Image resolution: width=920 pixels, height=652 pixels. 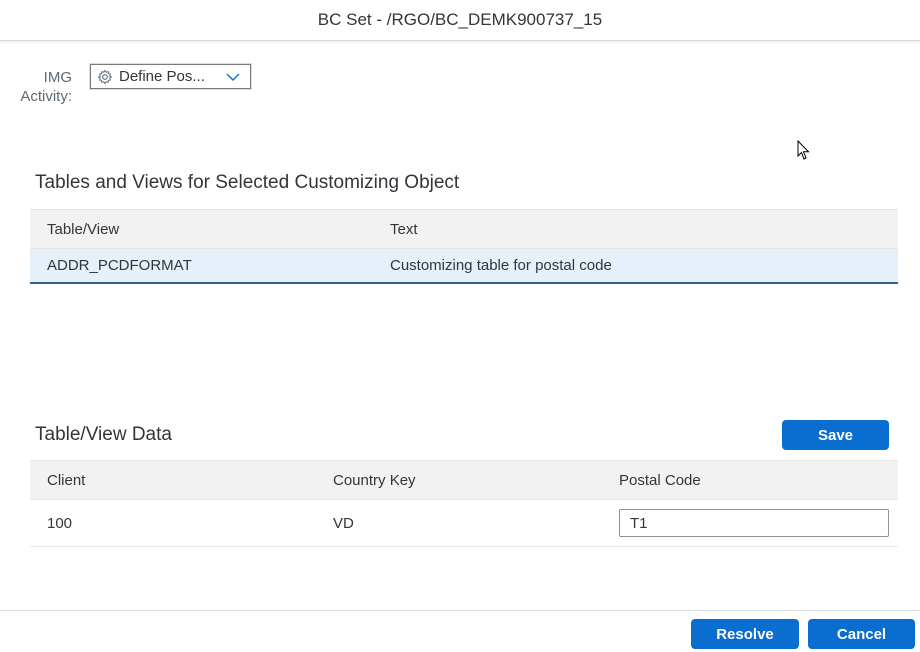 I want to click on table-view-data-table: Client Country Key Postal Code 100 VD, so click(x=464, y=503).